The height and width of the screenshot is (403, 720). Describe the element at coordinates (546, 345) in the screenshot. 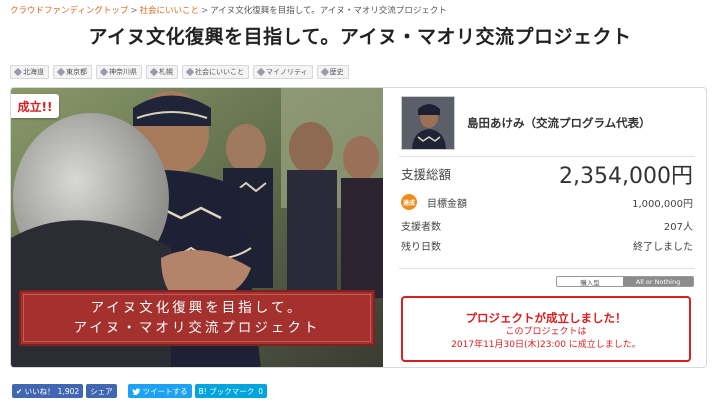

I see `success-line-2: 2017年11月30日(木)23:00 に成立しました。` at that location.